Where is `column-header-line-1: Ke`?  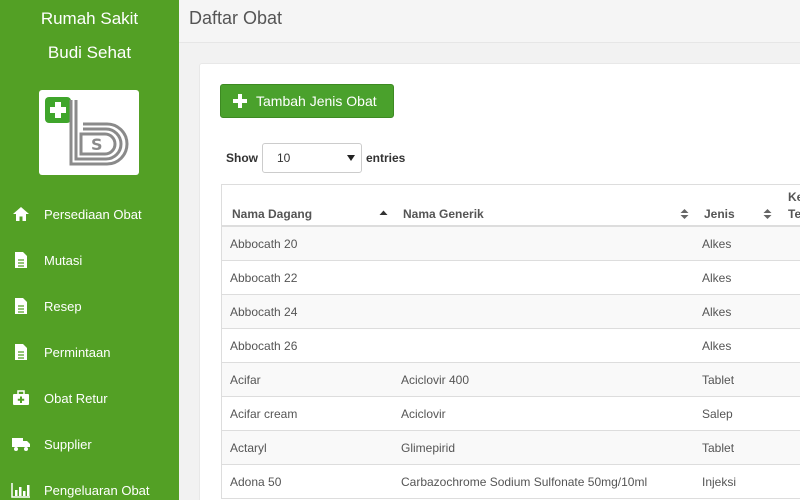
column-header-line-1: Ke is located at coordinates (794, 197).